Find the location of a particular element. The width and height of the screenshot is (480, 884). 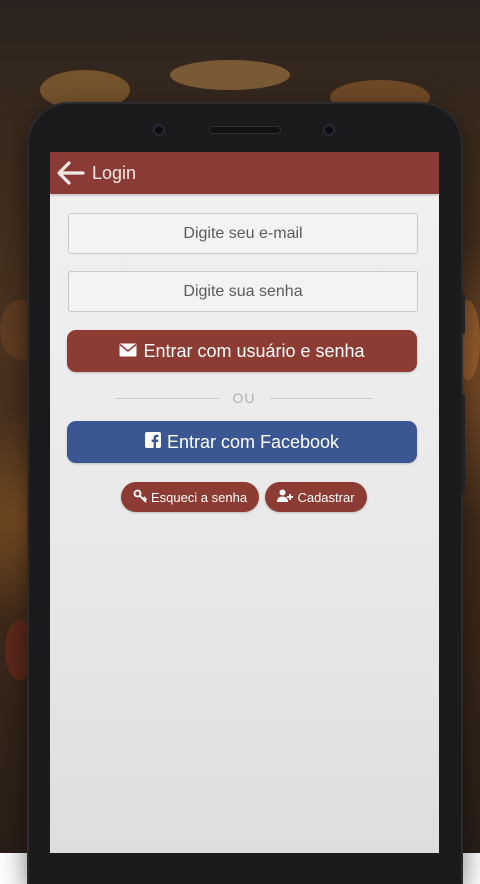

facebook-login-button: Entrar com Facebook is located at coordinates (242, 442).